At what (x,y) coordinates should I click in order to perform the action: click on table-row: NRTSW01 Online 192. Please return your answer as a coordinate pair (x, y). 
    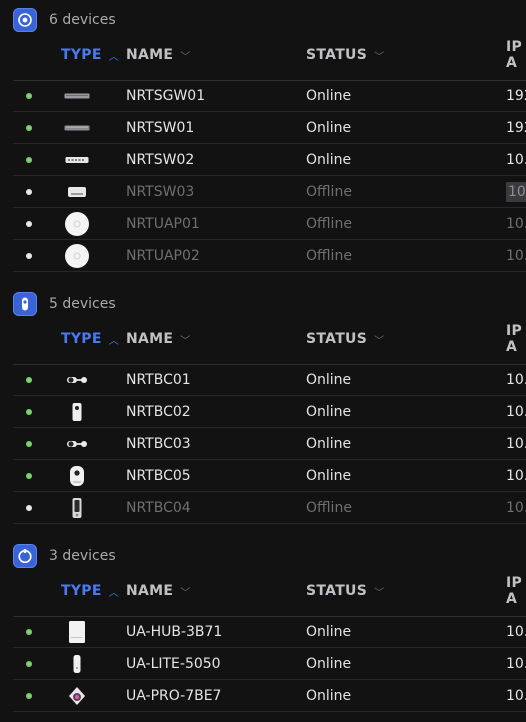
    Looking at the image, I should click on (269, 128).